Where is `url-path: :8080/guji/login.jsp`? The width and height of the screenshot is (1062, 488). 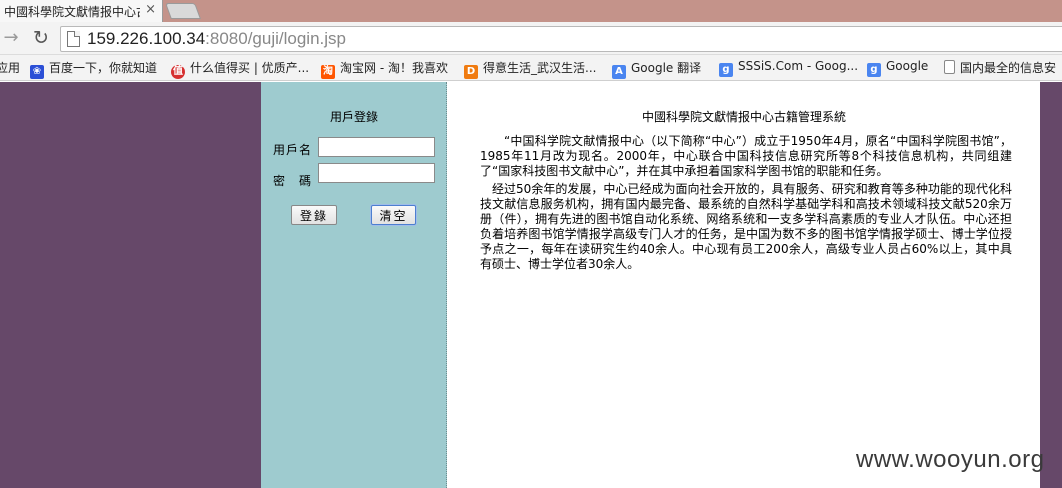
url-path: :8080/guji/login.jsp is located at coordinates (275, 38).